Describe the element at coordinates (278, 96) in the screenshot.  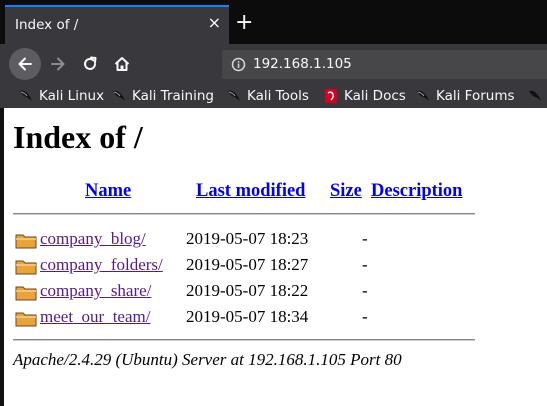
I see `bookmark-label: Kali Tools` at that location.